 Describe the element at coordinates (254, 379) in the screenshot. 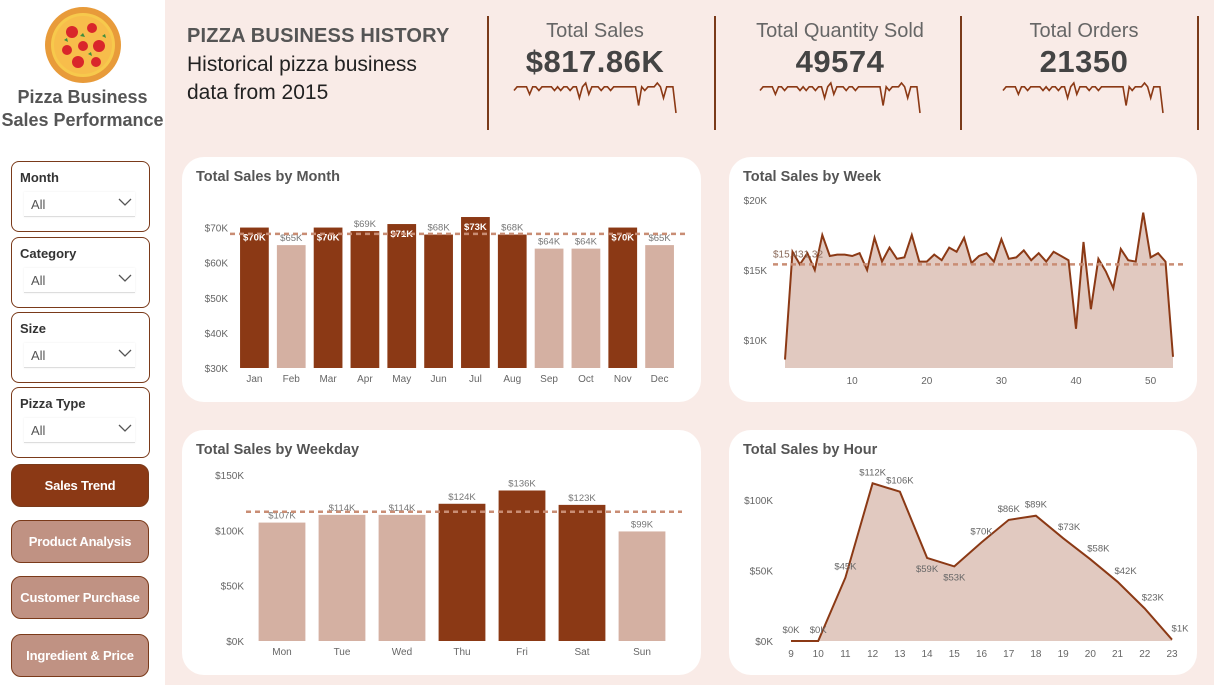

I see `x-tick-label: Jan` at that location.